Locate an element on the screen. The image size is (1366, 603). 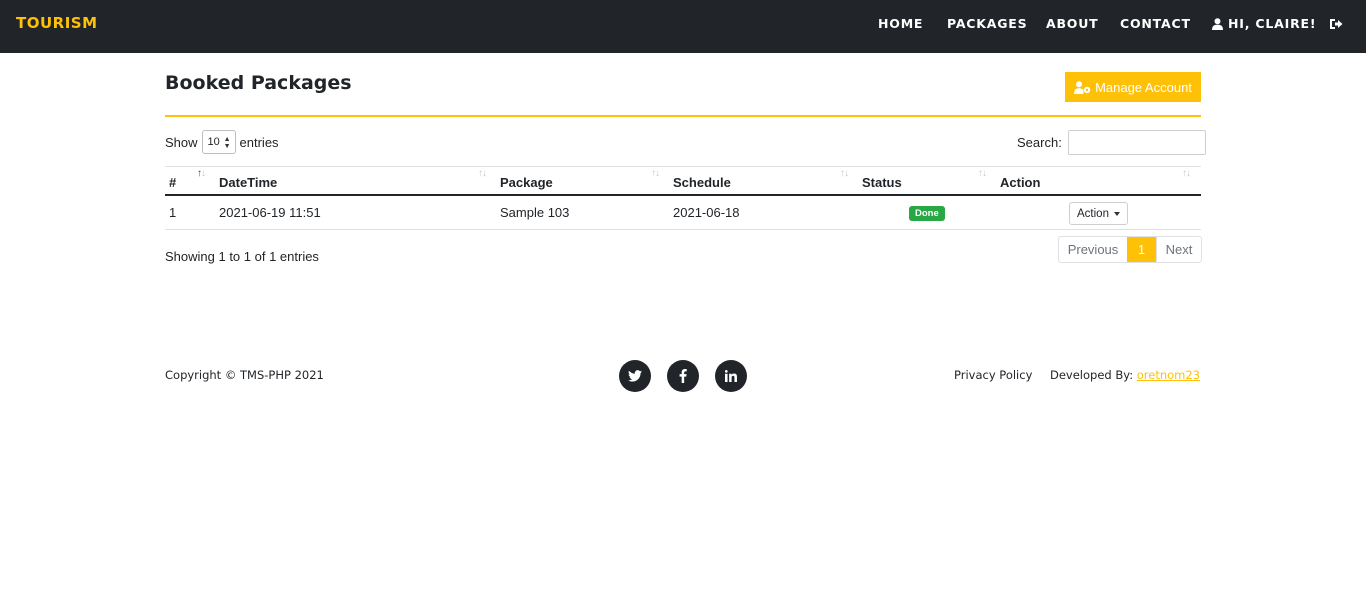
user-cog-icon is located at coordinates (1082, 87).